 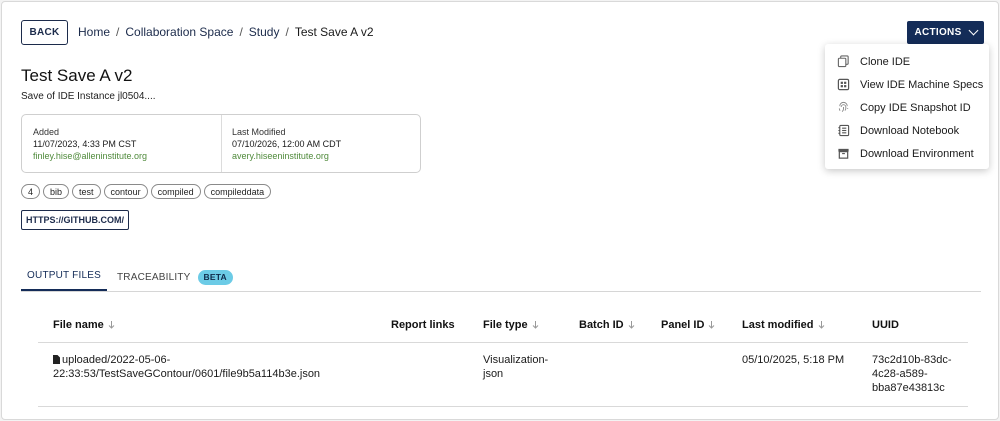 I want to click on column-label: Report links, so click(x=423, y=325).